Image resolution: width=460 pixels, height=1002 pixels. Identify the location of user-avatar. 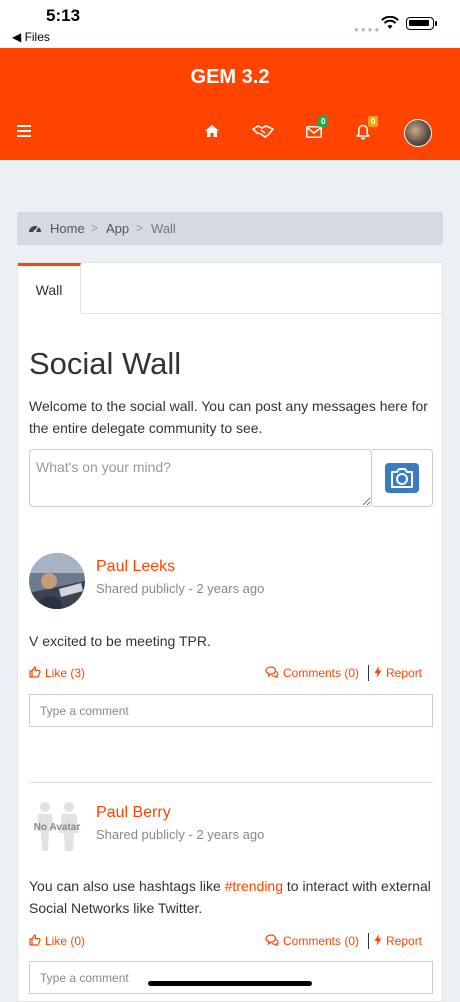
(418, 133).